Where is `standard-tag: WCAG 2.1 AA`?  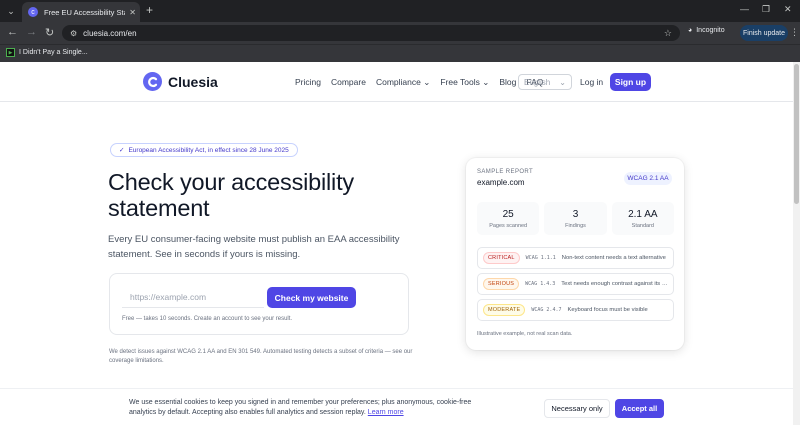 standard-tag: WCAG 2.1 AA is located at coordinates (648, 178).